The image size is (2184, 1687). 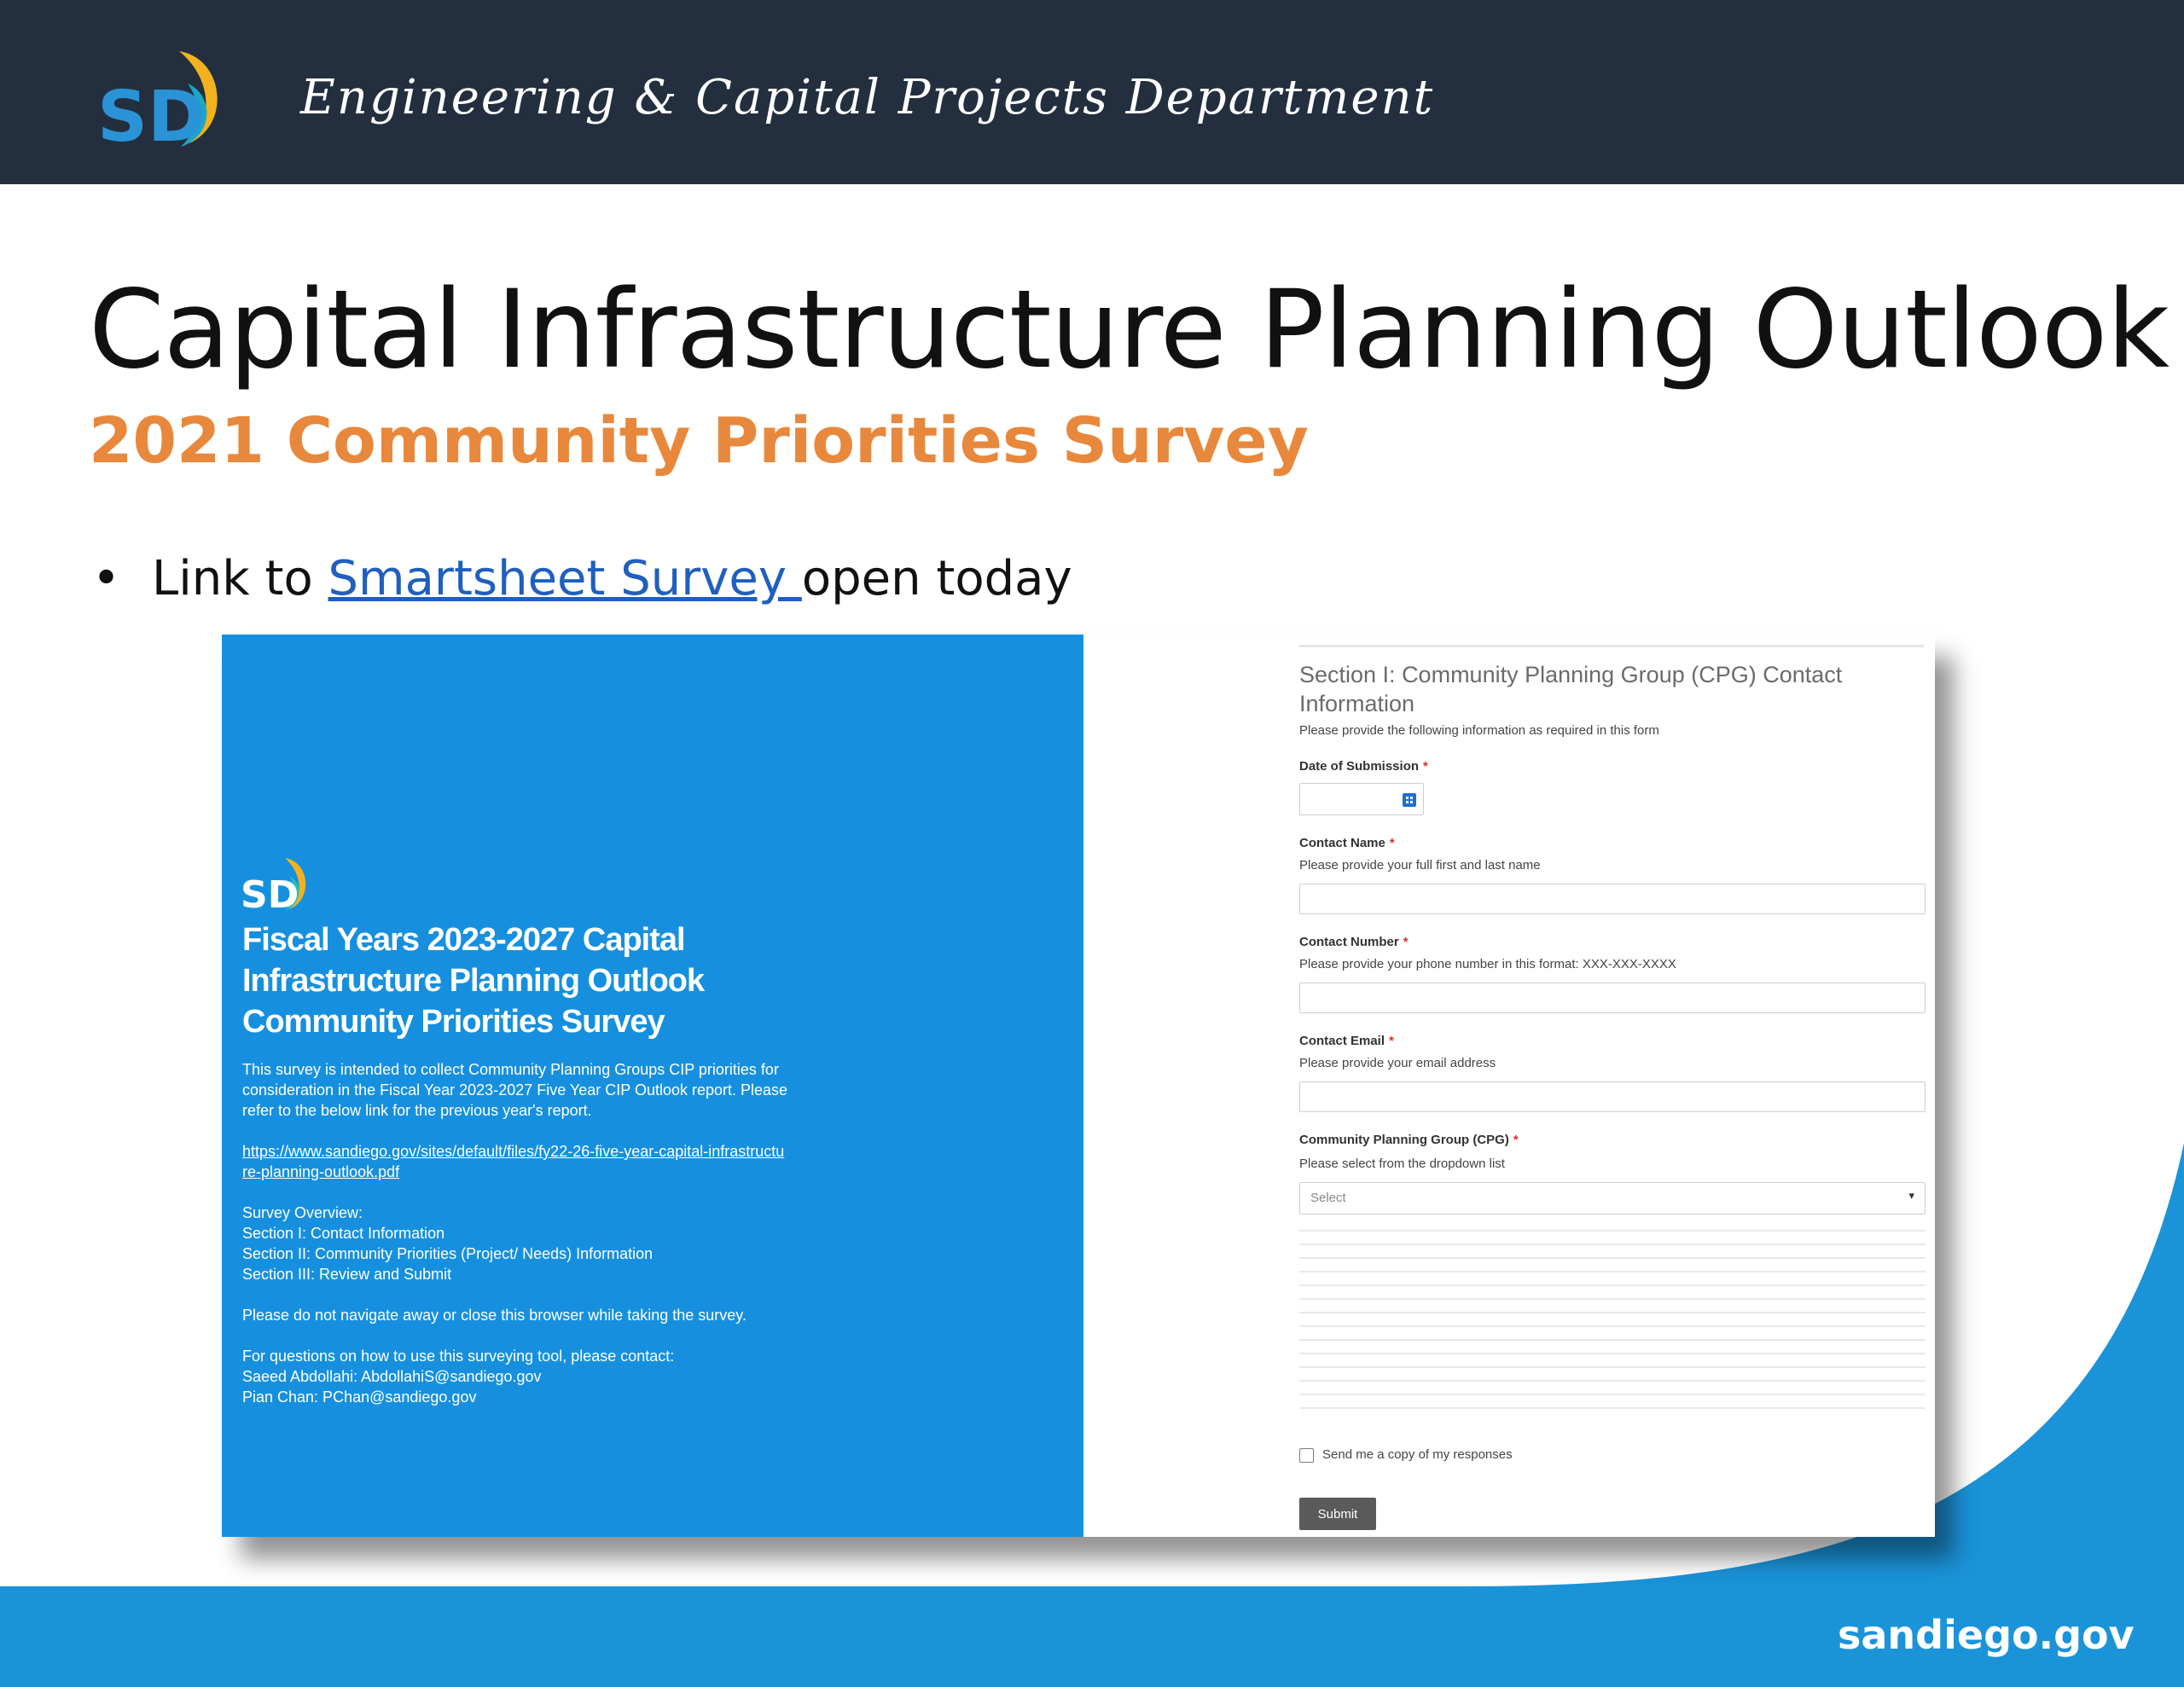 I want to click on contact-email-label-text: Contact Email, so click(x=1342, y=1041).